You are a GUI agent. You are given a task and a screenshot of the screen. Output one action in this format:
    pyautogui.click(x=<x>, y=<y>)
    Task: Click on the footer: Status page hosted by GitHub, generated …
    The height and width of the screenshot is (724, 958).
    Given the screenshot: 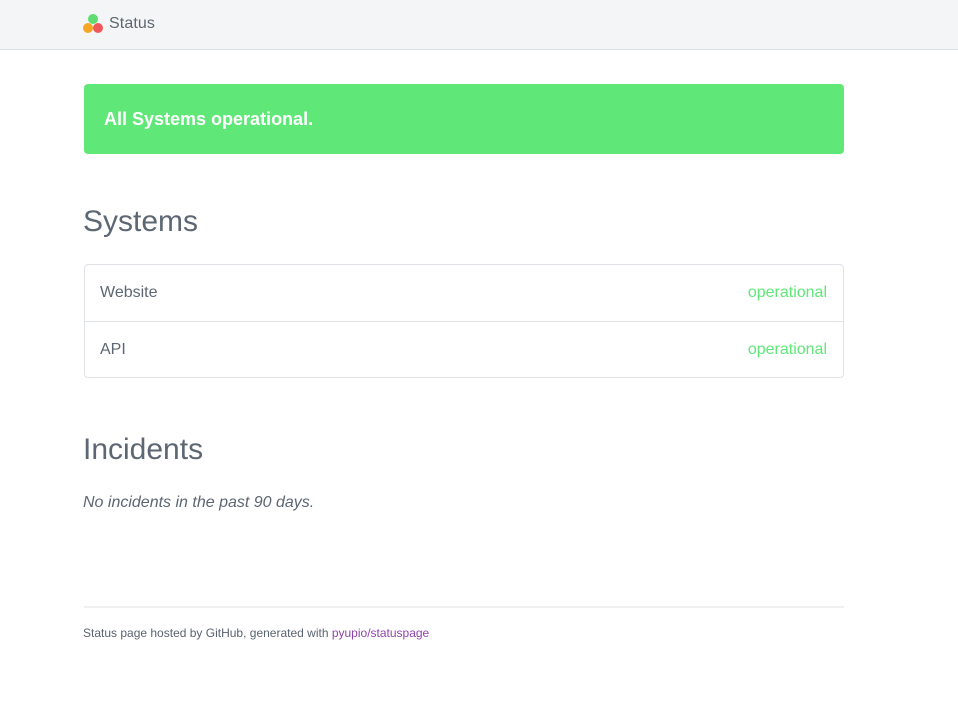 What is the action you would take?
    pyautogui.click(x=256, y=633)
    